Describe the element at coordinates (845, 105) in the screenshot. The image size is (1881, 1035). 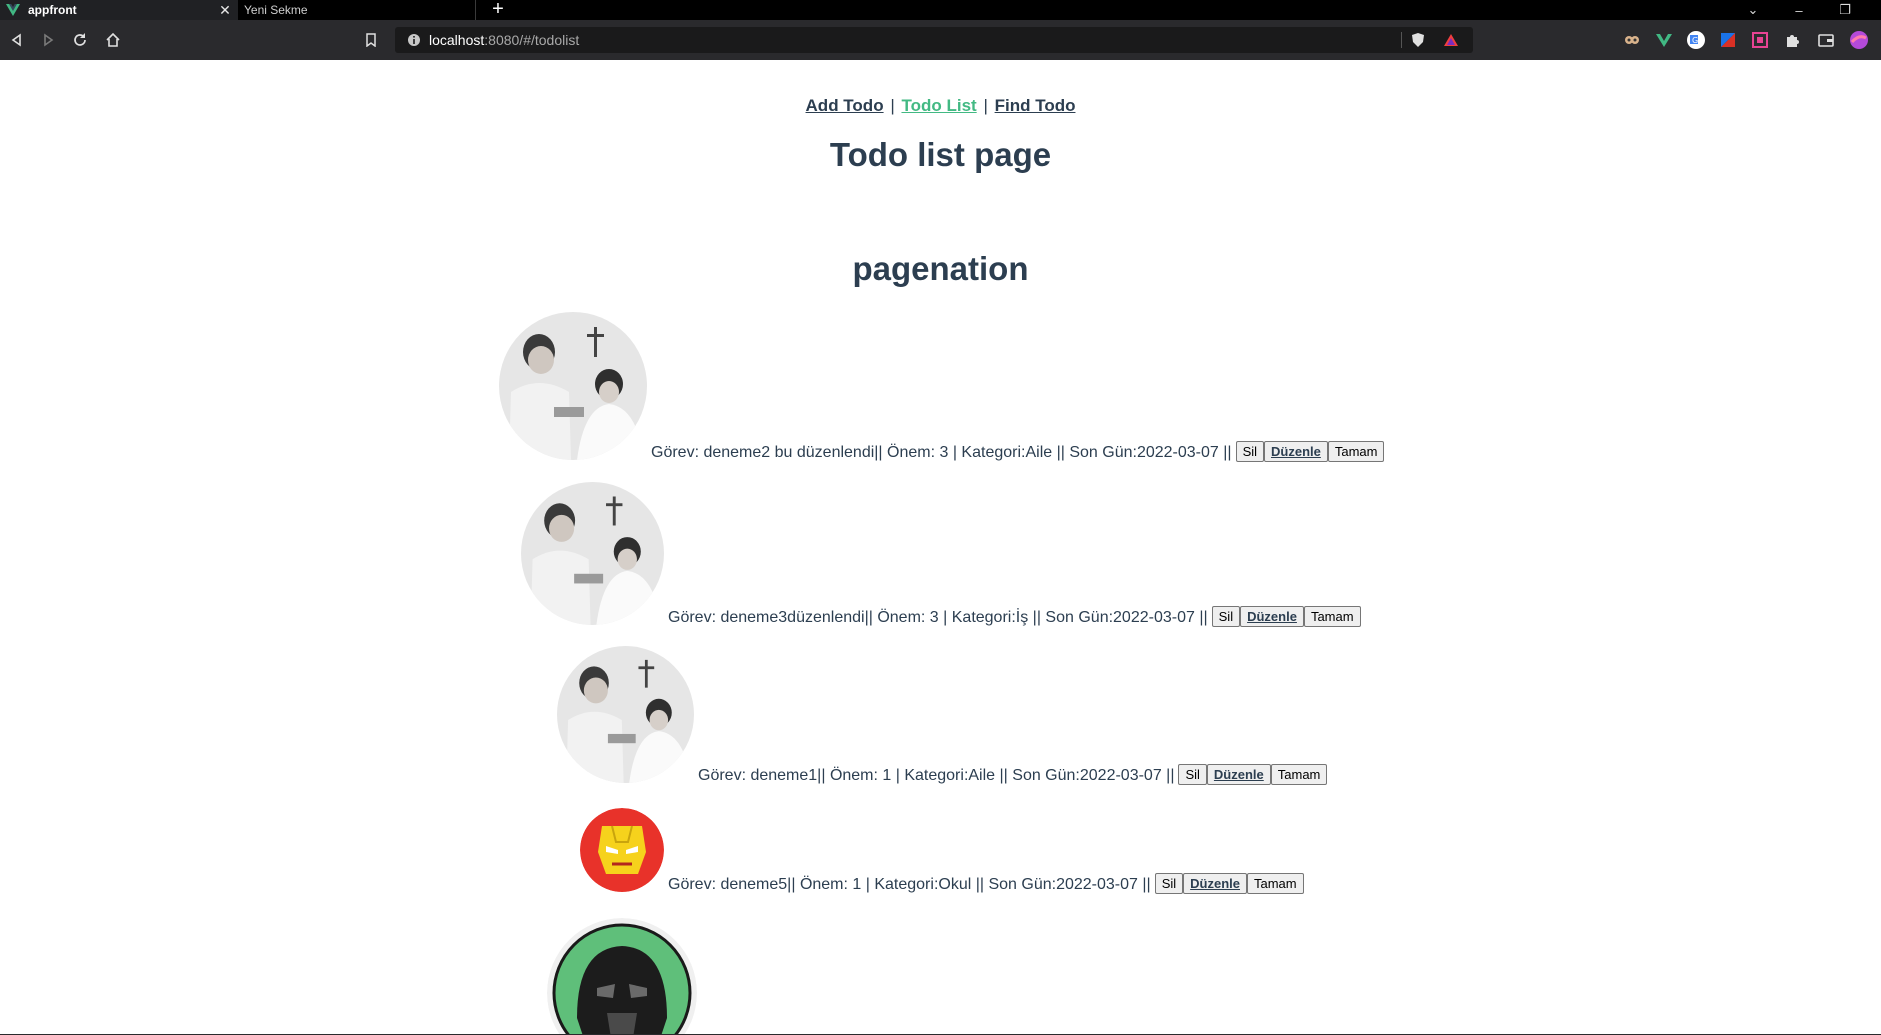
I see `nav-add-todo-link: Add Todo` at that location.